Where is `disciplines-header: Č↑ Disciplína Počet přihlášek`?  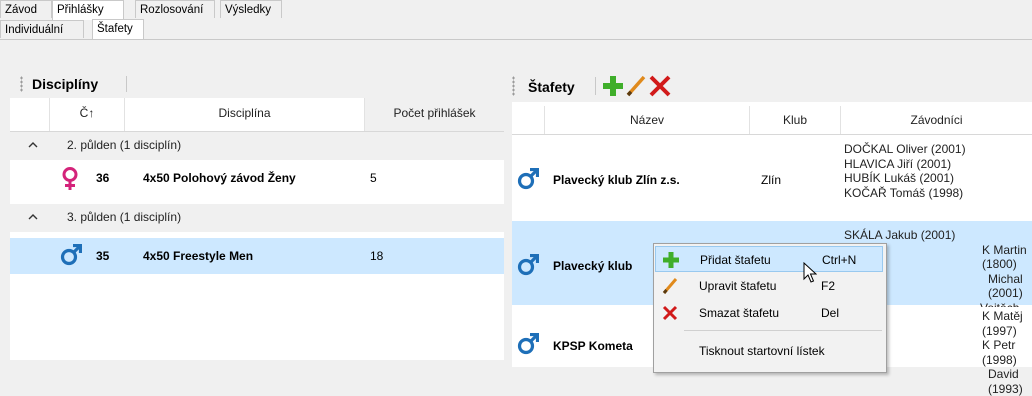
disciplines-header: Č↑ Disciplína Počet přihlášek is located at coordinates (257, 114).